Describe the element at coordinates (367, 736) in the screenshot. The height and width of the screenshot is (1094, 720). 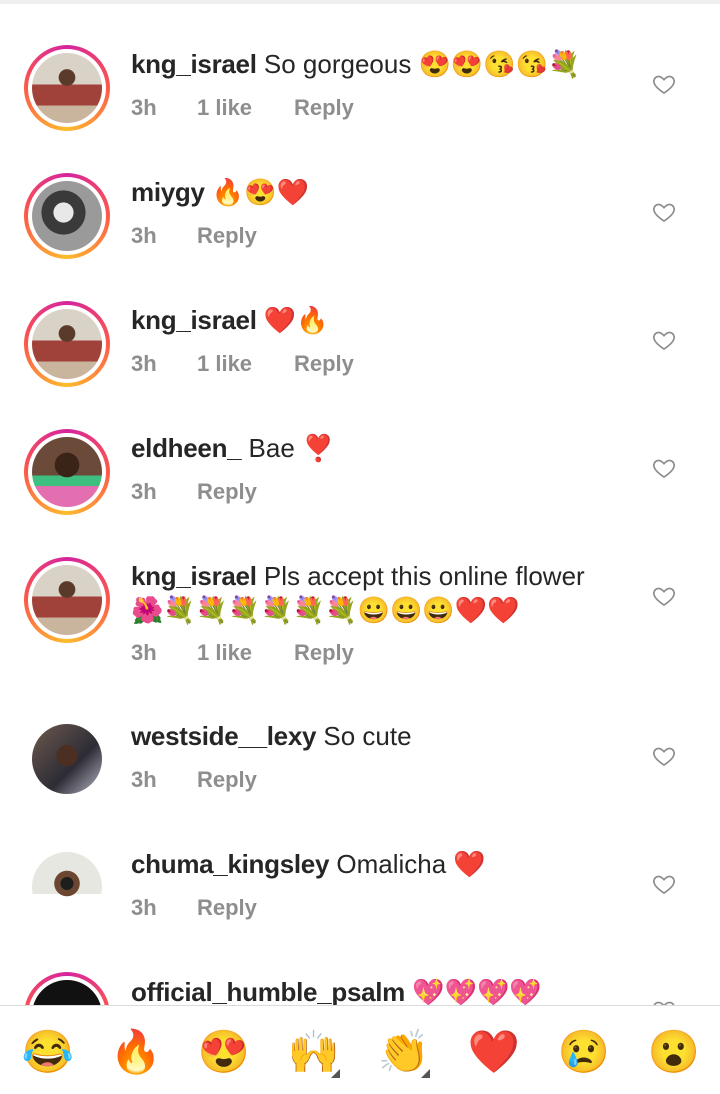
I see `comment-body: So cute` at that location.